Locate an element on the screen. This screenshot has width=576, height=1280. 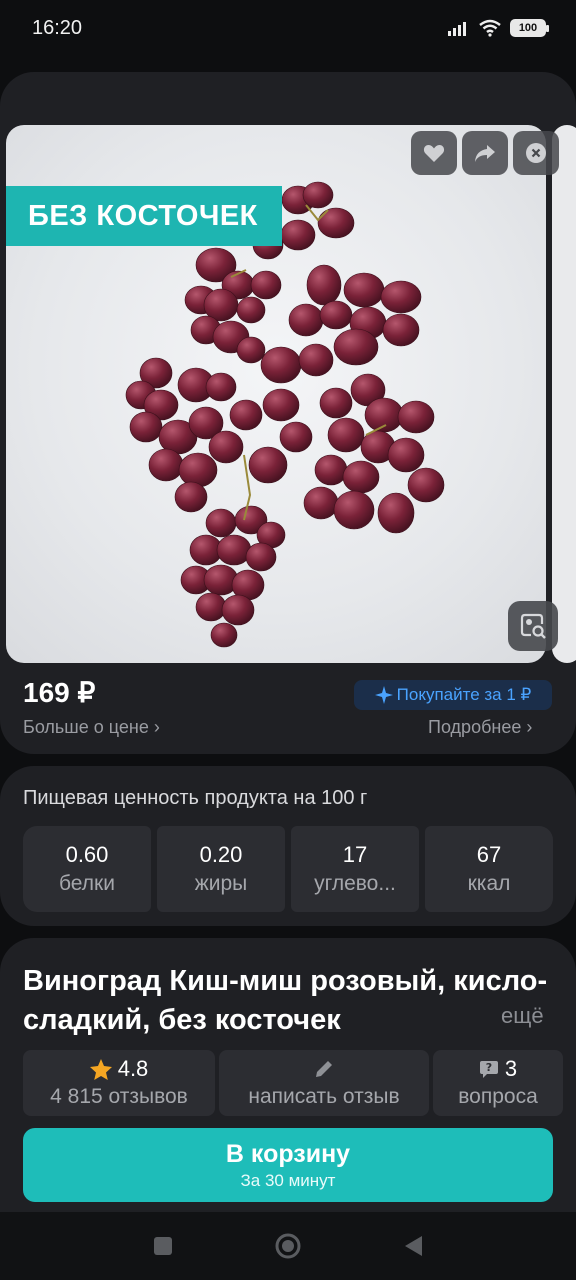
battery-indicator: 100 is located at coordinates (529, 28).